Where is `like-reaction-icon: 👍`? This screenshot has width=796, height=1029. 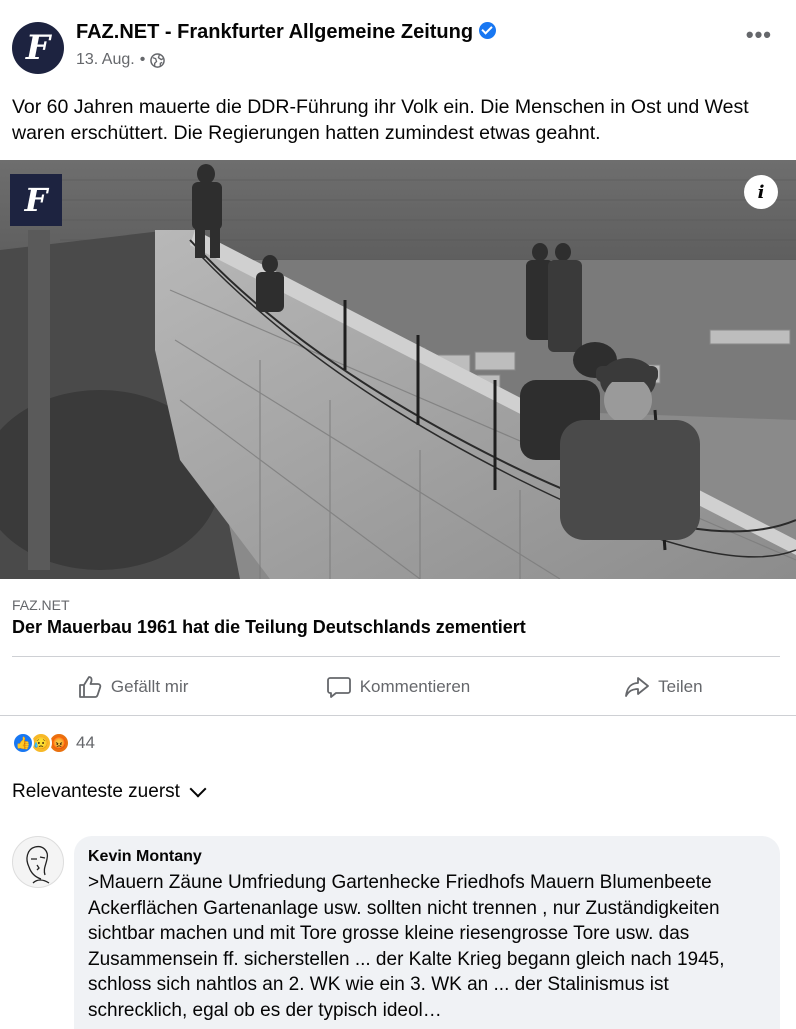 like-reaction-icon: 👍 is located at coordinates (23, 743).